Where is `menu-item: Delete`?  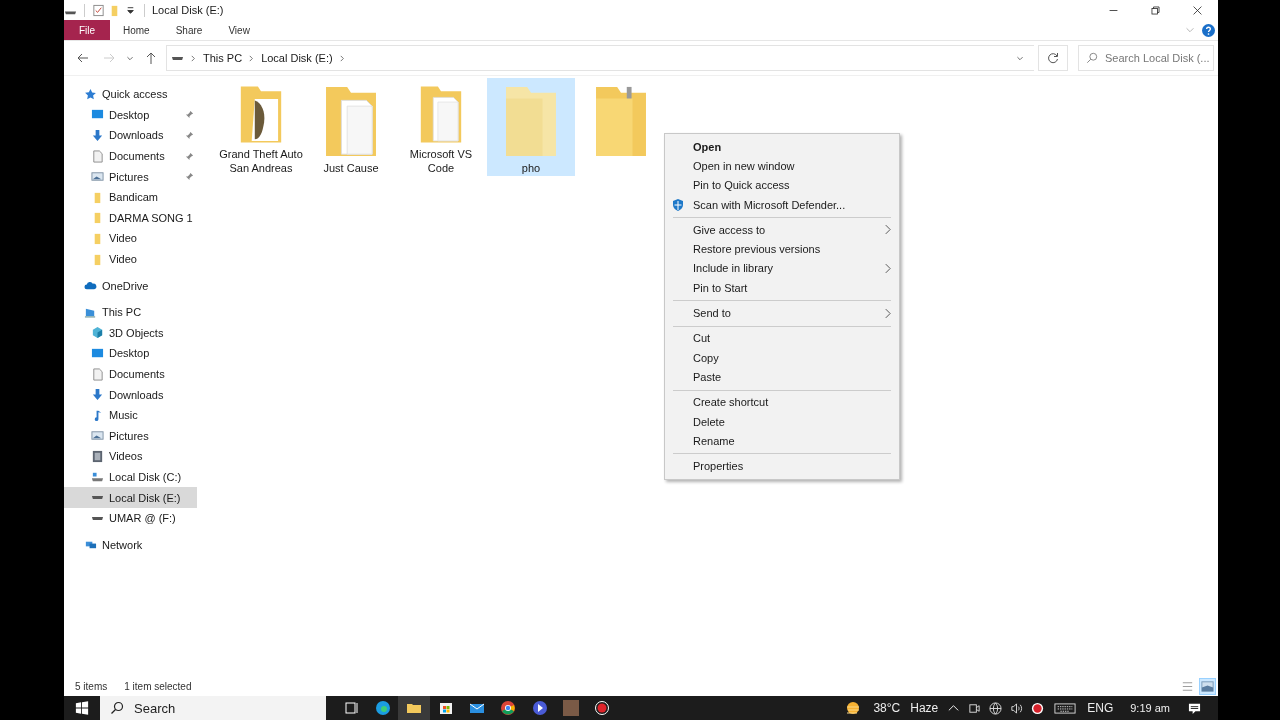
menu-item: Delete is located at coordinates (782, 421).